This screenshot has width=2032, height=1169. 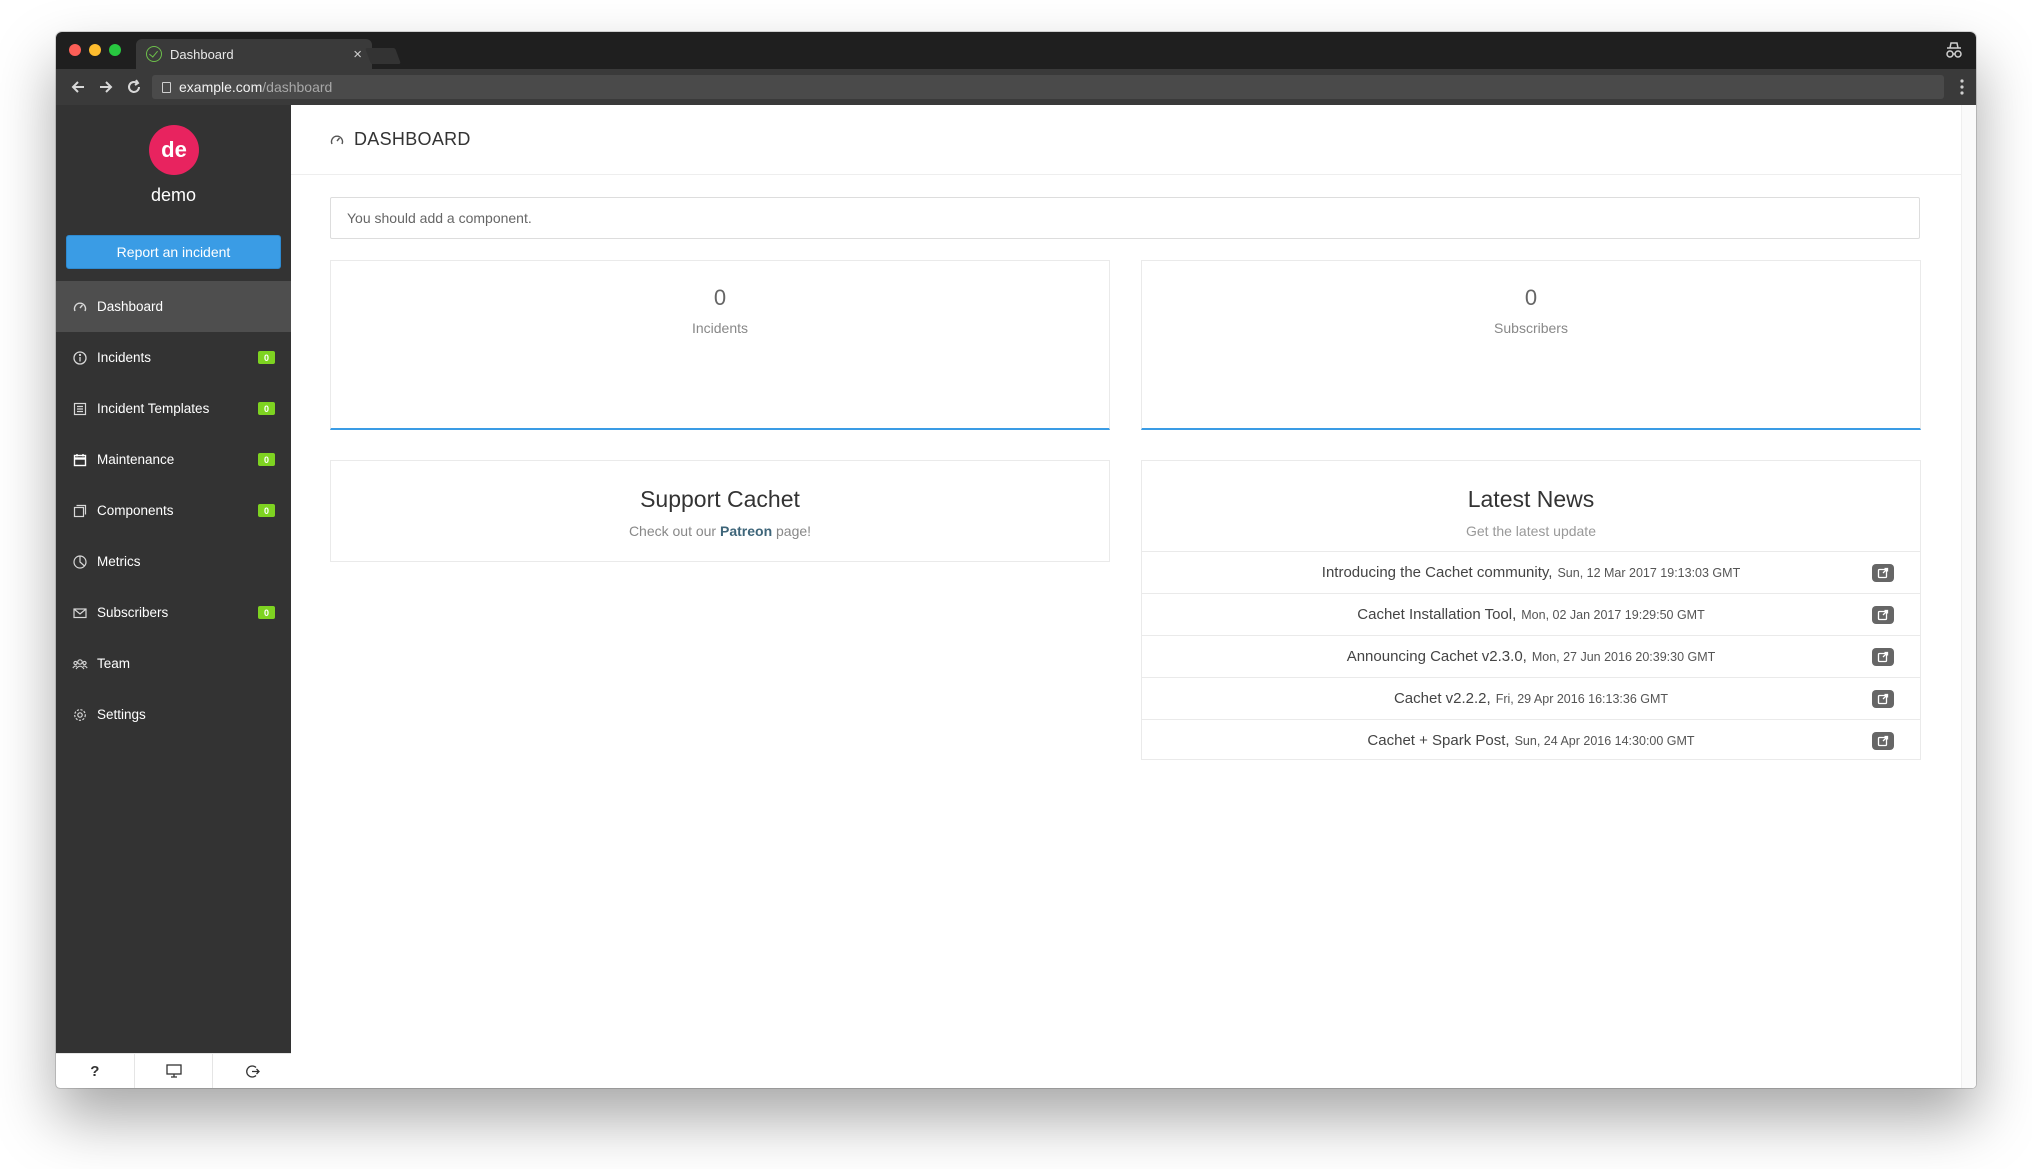 I want to click on report-incident-button: Report an incident, so click(x=173, y=252).